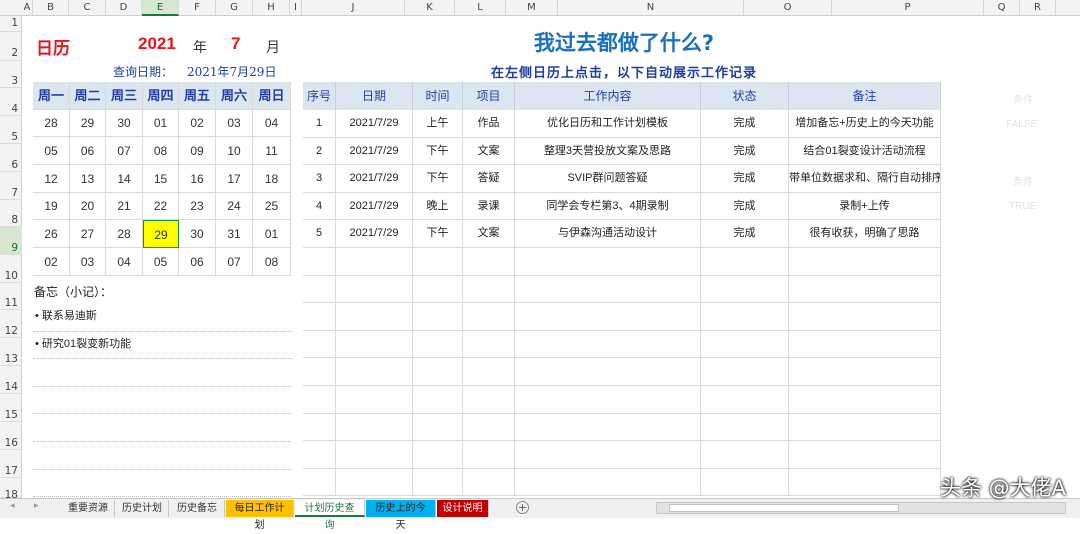 The height and width of the screenshot is (534, 1080). What do you see at coordinates (651, 8) in the screenshot?
I see `column-header-n: N` at bounding box center [651, 8].